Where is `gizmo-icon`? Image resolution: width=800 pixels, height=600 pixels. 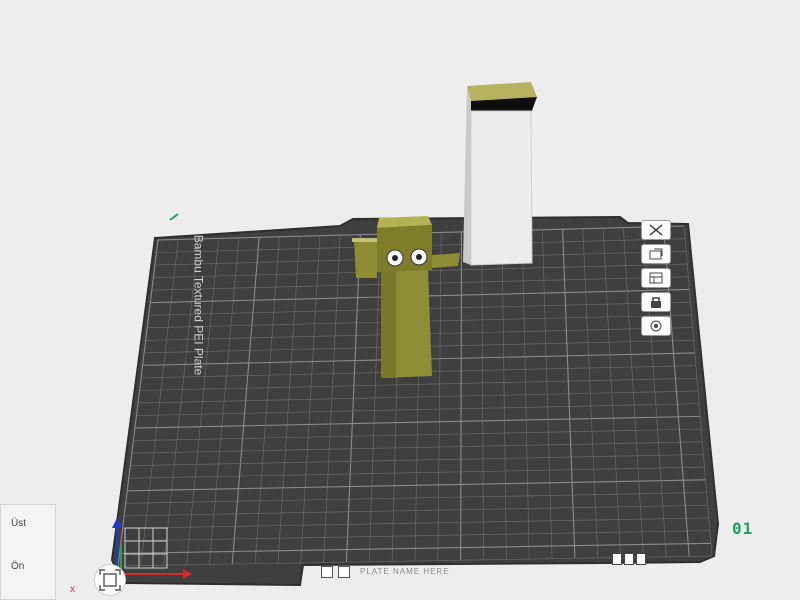
gizmo-icon is located at coordinates (110, 580).